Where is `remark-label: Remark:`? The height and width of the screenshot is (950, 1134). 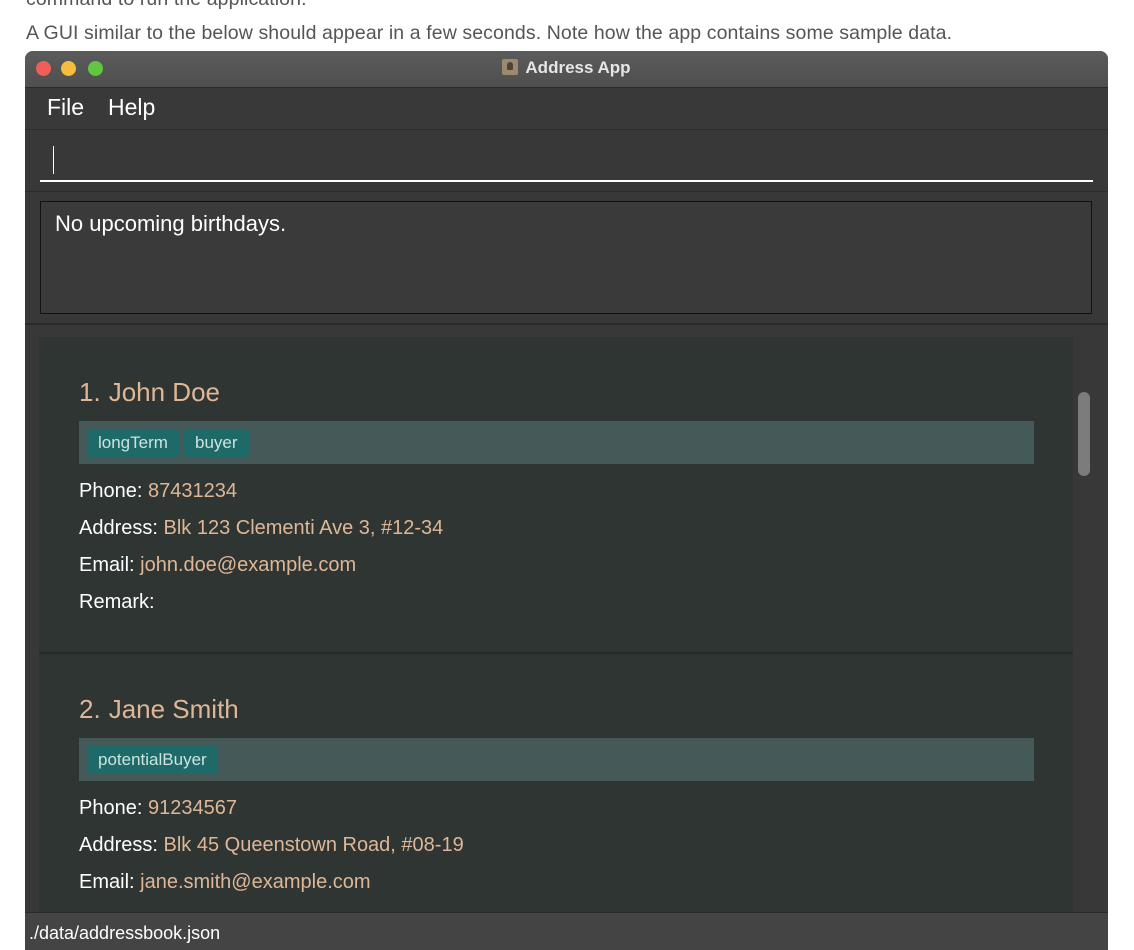
remark-label: Remark: is located at coordinates (117, 602).